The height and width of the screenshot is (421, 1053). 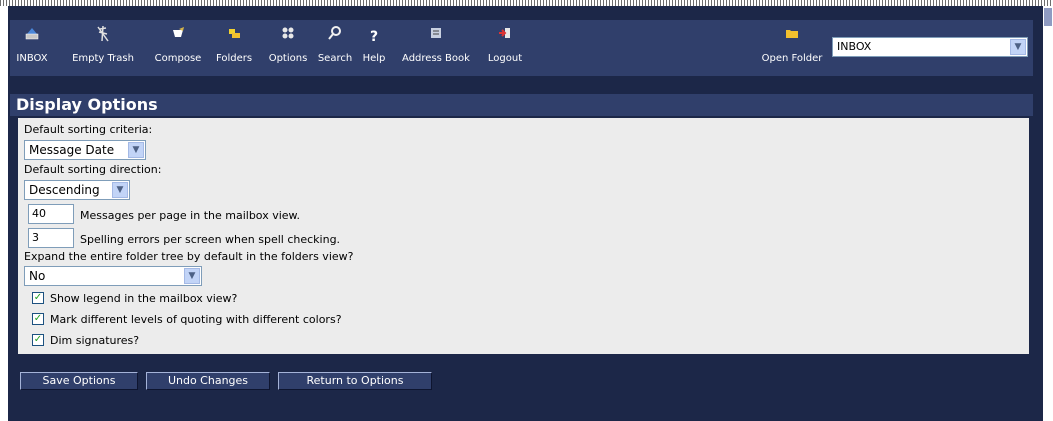 I want to click on folder-select: INBOX ▼, so click(x=930, y=47).